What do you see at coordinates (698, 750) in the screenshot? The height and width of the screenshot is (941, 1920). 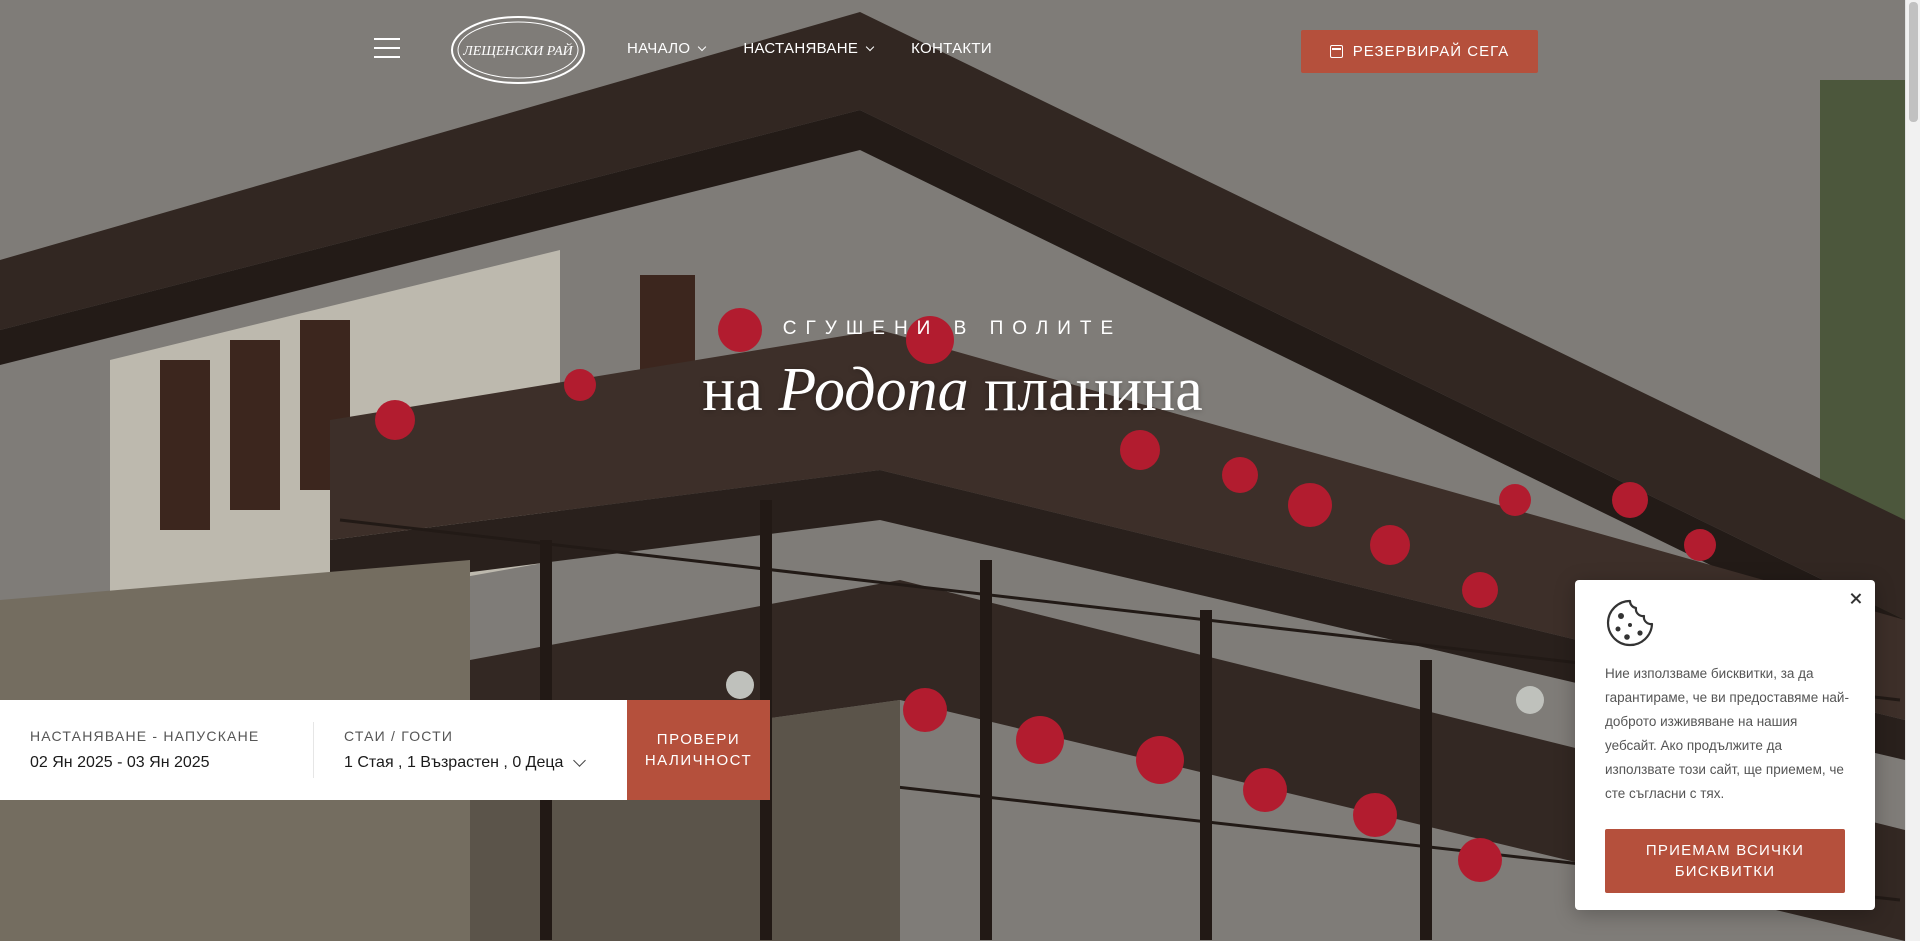 I see `check-availability-button: ПРОВЕРИ НАЛИЧНОСТ` at bounding box center [698, 750].